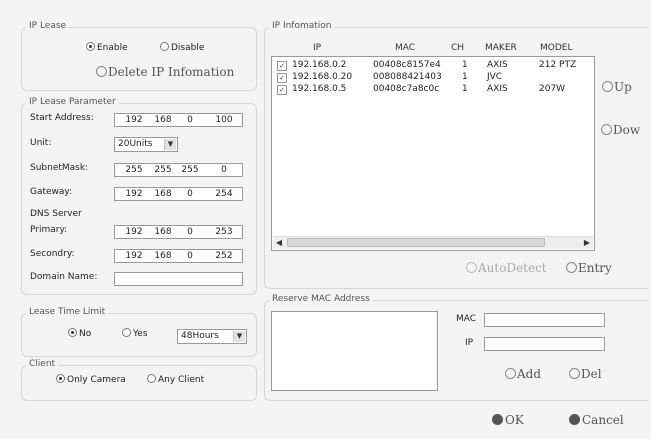 This screenshot has width=651, height=439. I want to click on reserve-mac-label: MAC, so click(466, 319).